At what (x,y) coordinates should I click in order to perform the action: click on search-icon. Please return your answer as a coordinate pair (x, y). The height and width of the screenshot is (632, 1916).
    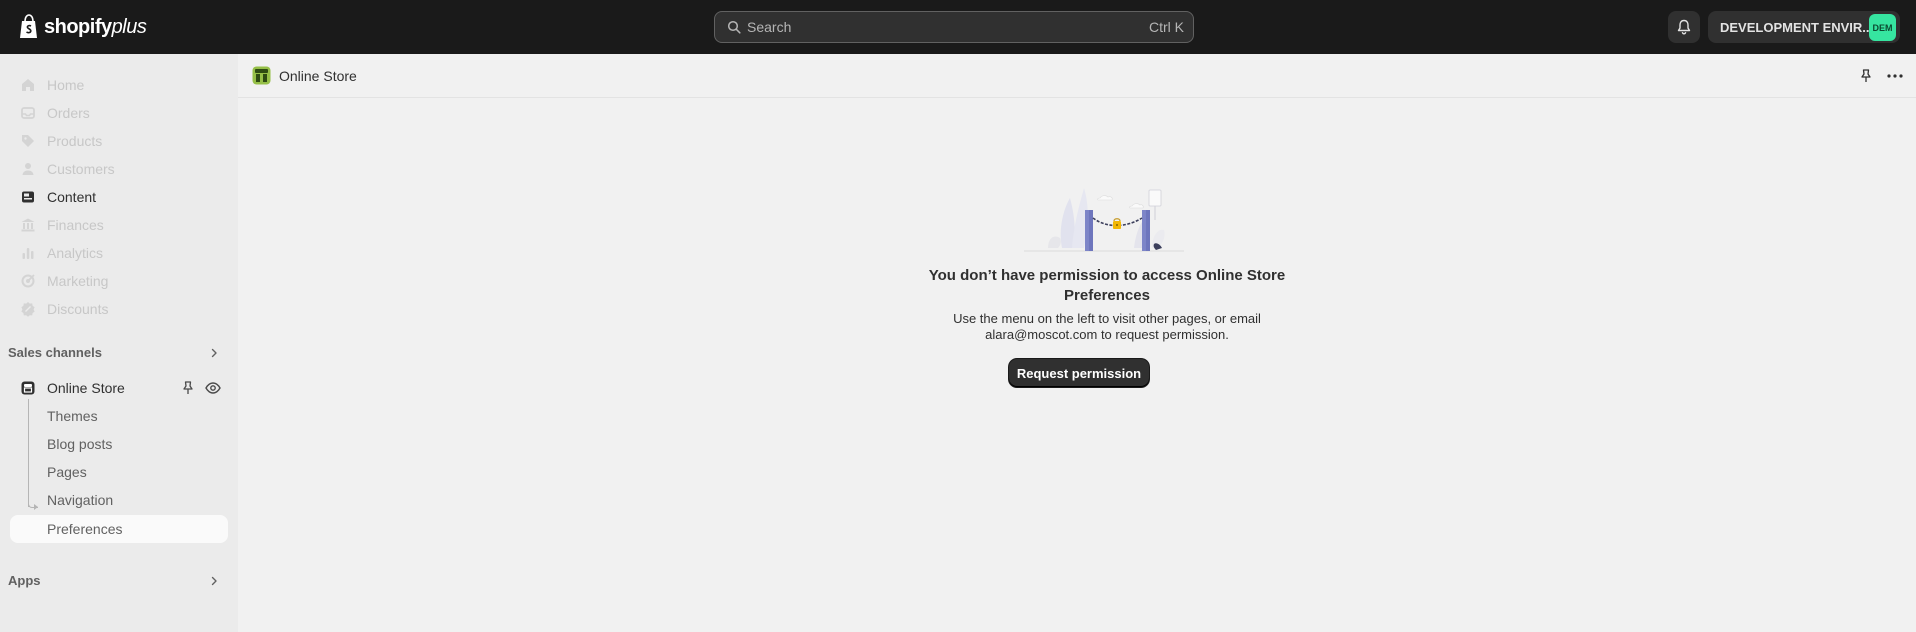
    Looking at the image, I should click on (734, 27).